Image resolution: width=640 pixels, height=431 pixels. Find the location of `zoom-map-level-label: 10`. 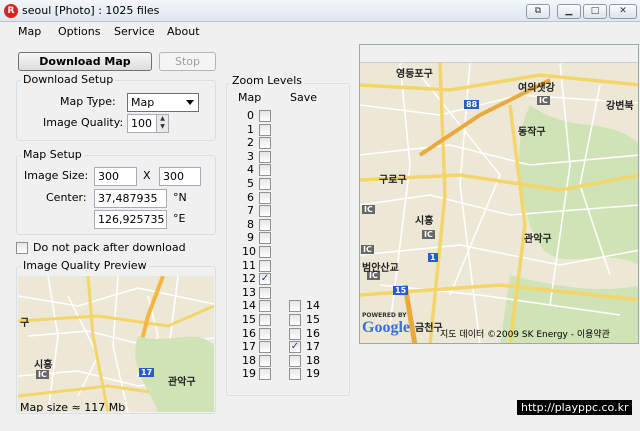

zoom-map-level-label: 10 is located at coordinates (249, 251).